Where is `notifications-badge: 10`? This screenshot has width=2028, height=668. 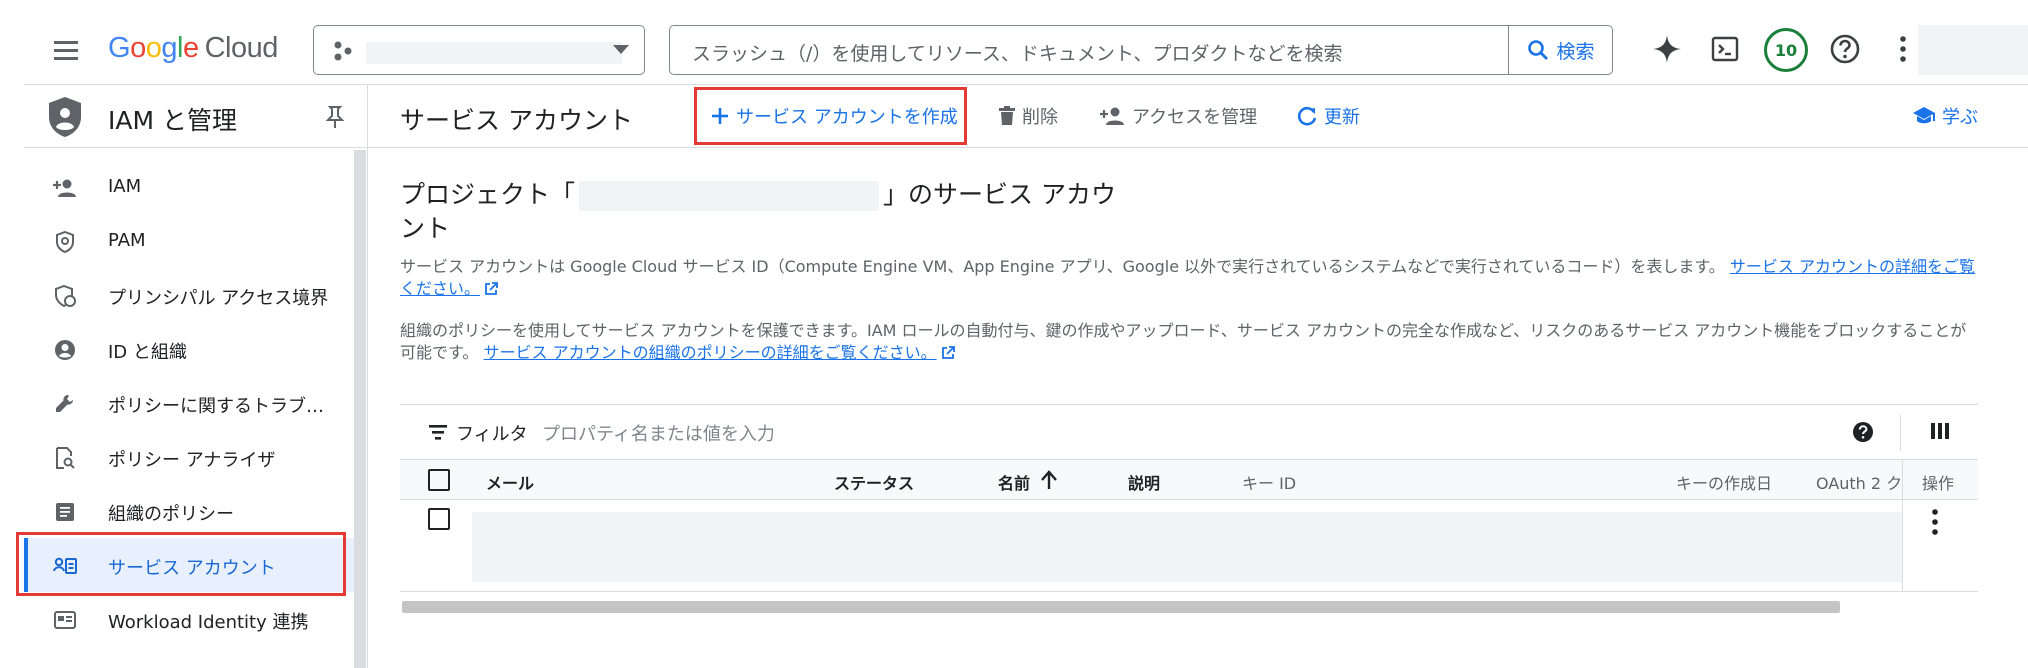
notifications-badge: 10 is located at coordinates (1786, 50).